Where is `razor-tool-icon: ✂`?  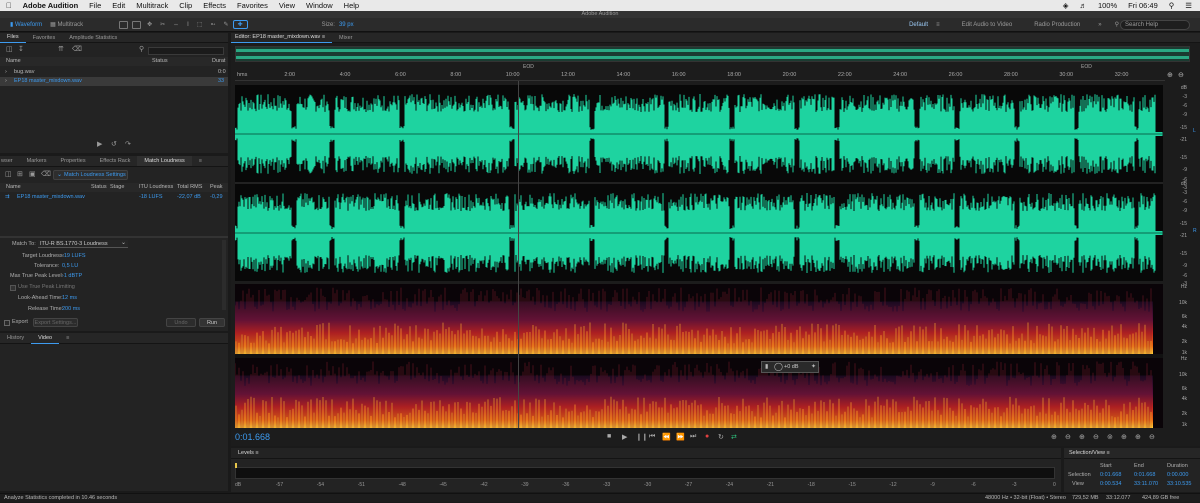 razor-tool-icon: ✂ is located at coordinates (162, 24).